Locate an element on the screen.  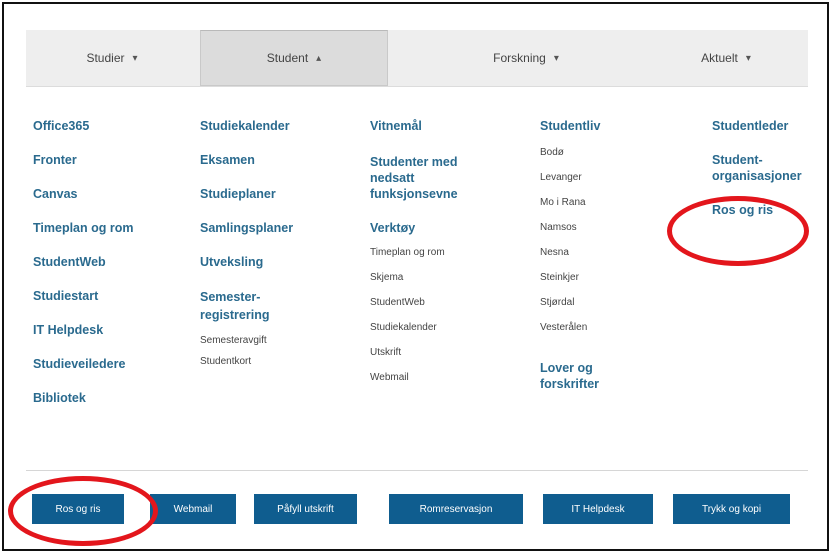
menu-sublink-timeplan: Timeplan og rom is located at coordinates (414, 252).